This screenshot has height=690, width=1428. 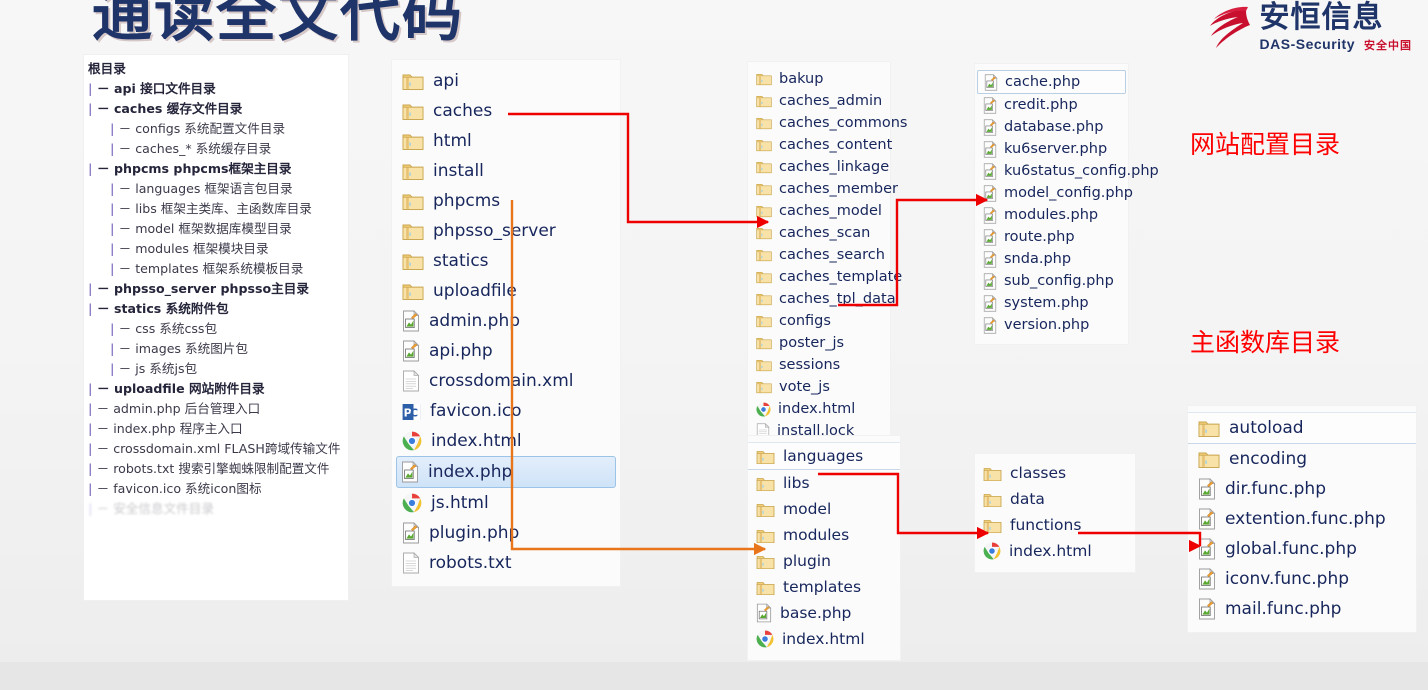 I want to click on file-row: js.html, so click(x=506, y=503).